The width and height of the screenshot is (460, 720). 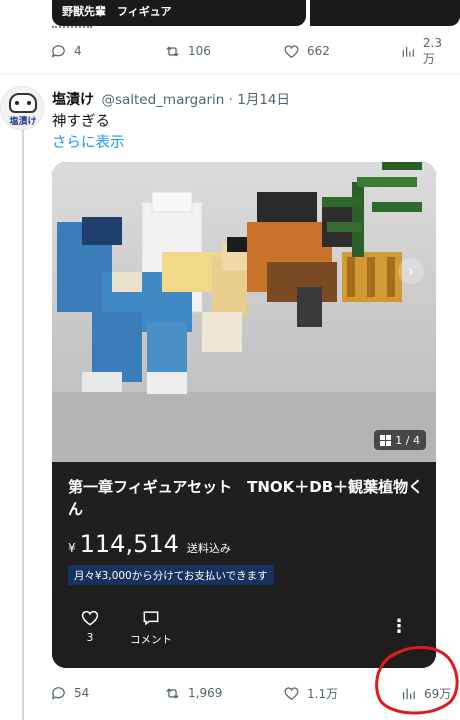 I want to click on tweet-divider, so click(x=230, y=74).